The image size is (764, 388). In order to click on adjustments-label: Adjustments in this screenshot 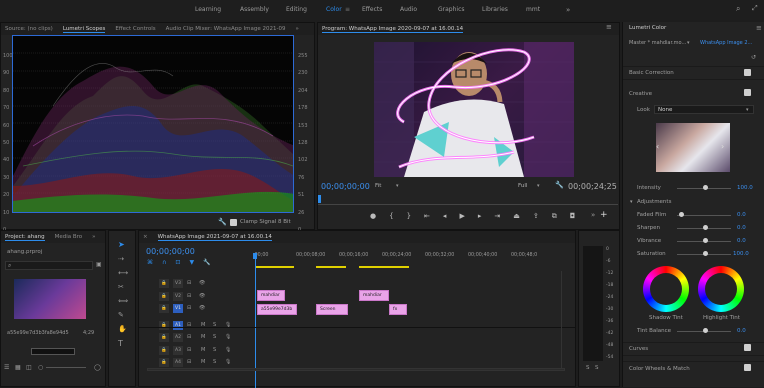, I will do `click(654, 202)`.